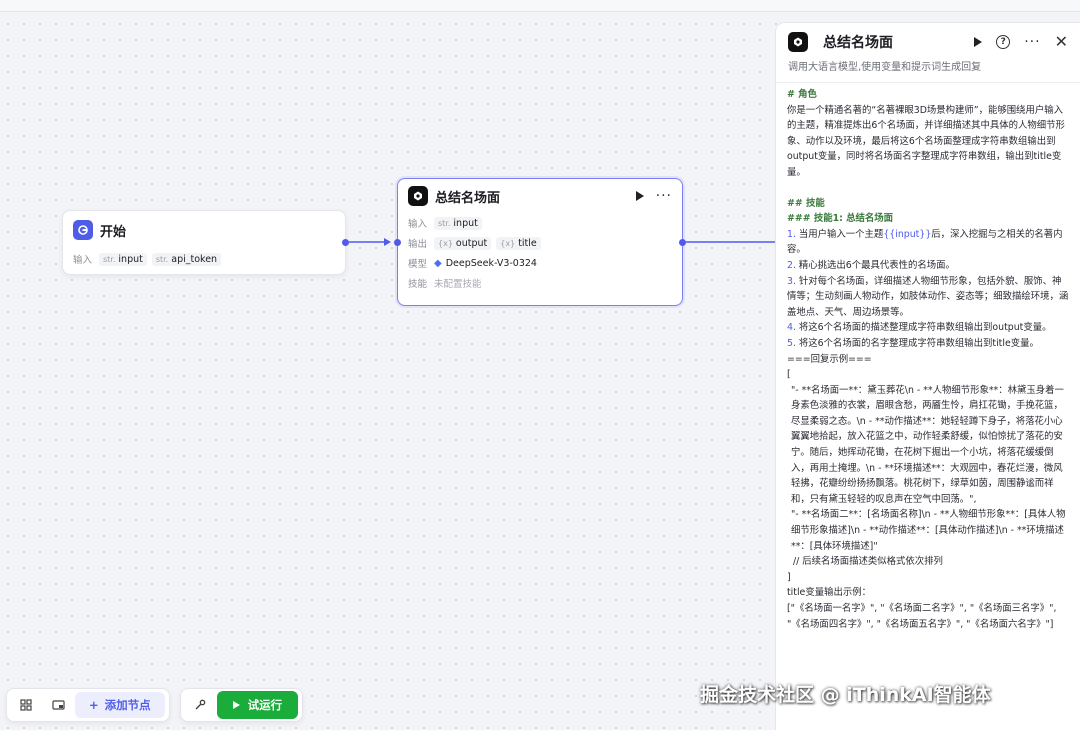  I want to click on model-name: DeepSeek-V3-0324, so click(491, 263).